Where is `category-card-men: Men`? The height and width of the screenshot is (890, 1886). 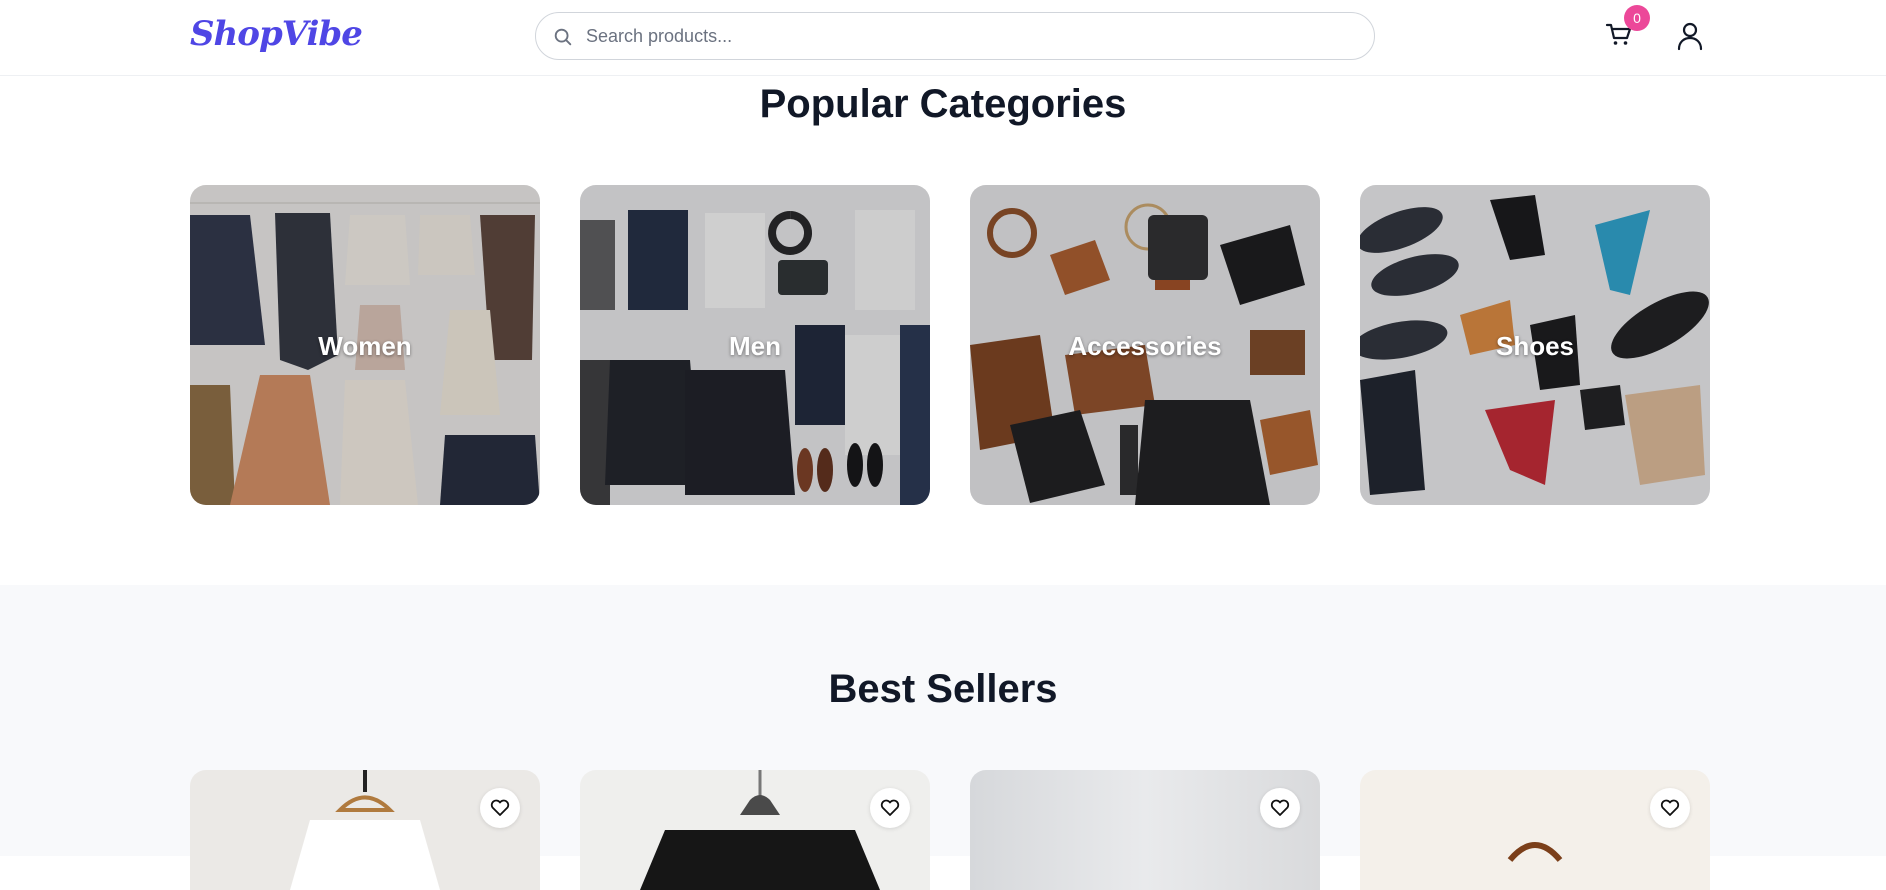 category-card-men: Men is located at coordinates (755, 345).